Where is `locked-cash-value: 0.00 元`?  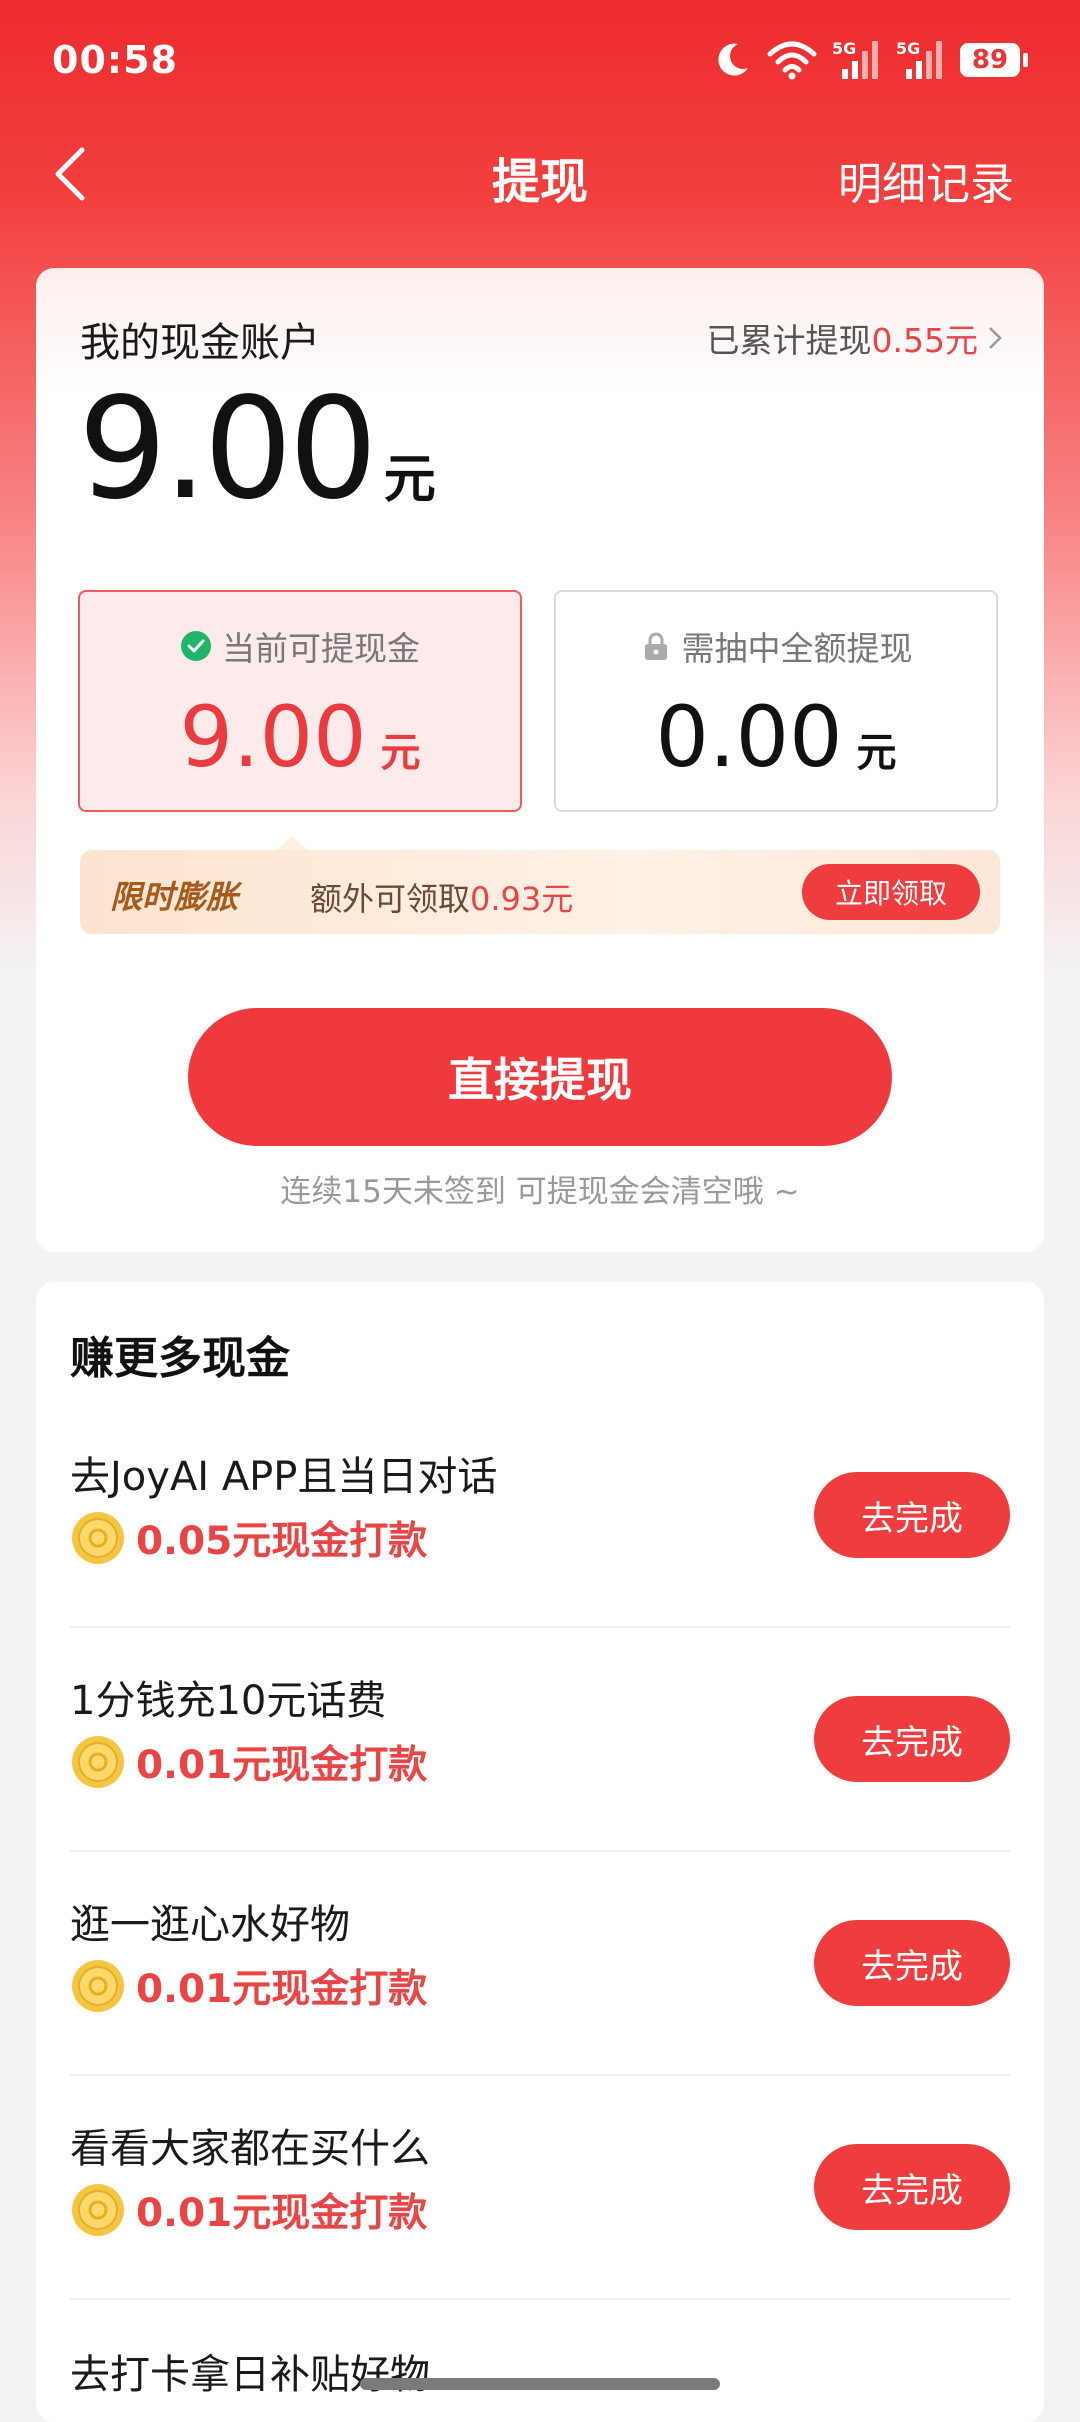 locked-cash-value: 0.00 元 is located at coordinates (776, 737).